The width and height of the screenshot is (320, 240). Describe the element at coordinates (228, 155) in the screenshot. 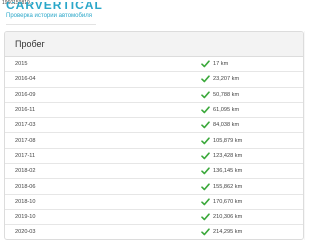

I see `mileage-value: 123,428 km` at that location.